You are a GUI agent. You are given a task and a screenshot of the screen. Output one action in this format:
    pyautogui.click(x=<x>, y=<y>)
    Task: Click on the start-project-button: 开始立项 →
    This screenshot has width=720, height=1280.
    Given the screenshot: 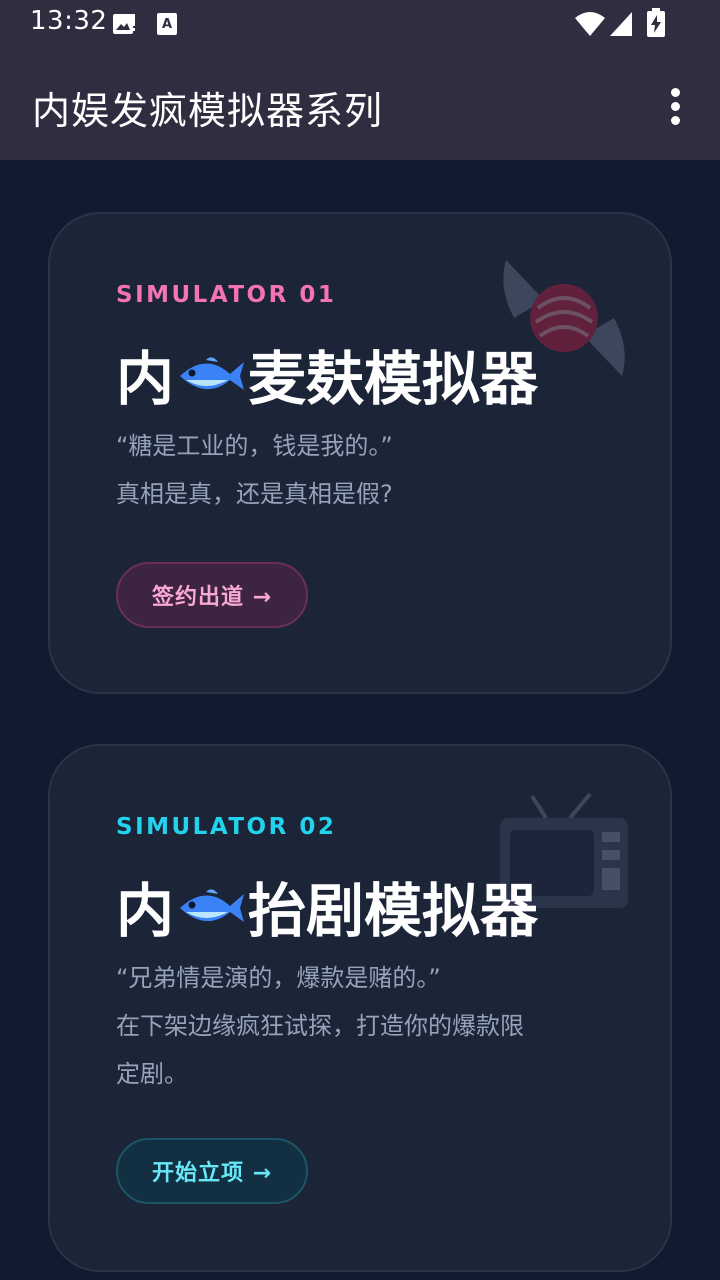 What is the action you would take?
    pyautogui.click(x=212, y=1171)
    